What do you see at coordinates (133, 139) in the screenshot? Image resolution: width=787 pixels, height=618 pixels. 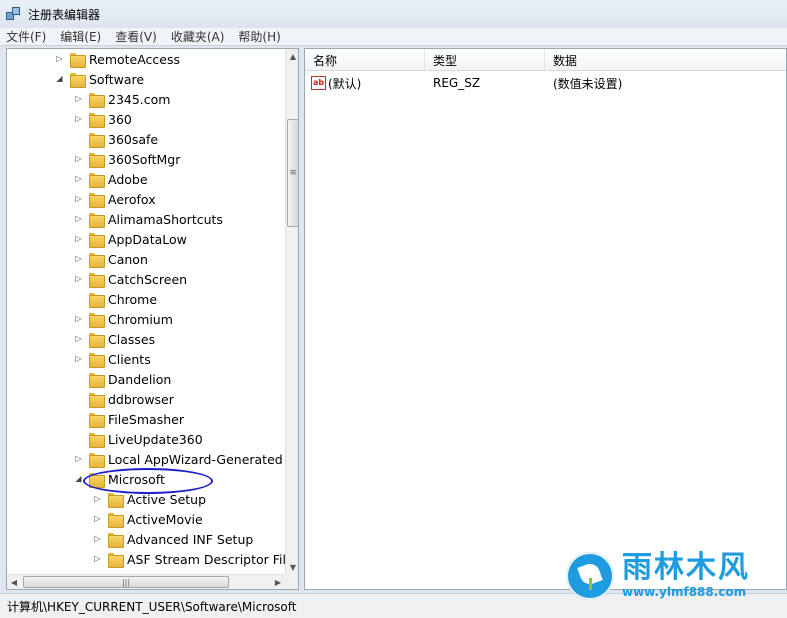 I see `tree-item-label: 360safe` at bounding box center [133, 139].